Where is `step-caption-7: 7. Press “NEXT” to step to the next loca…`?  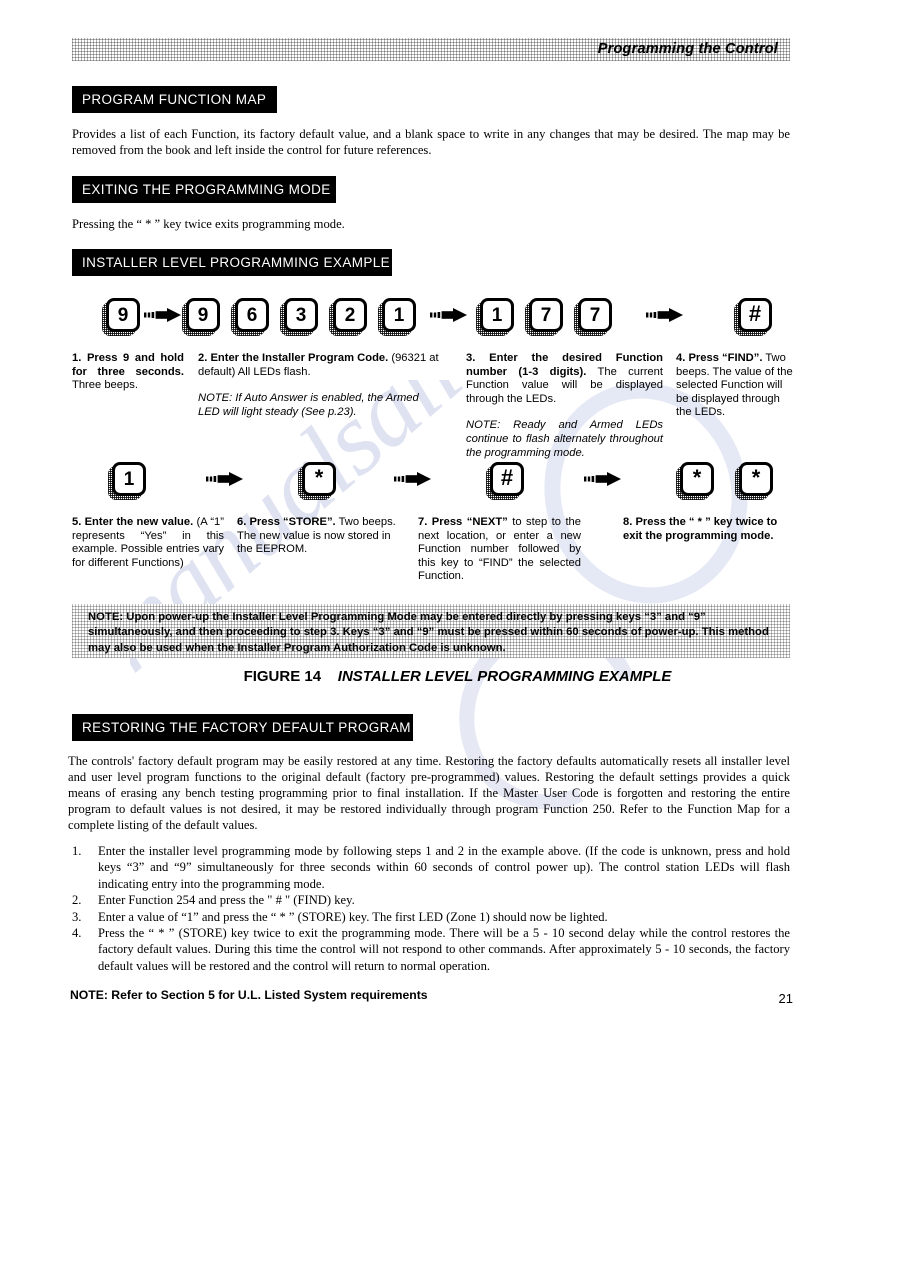
step-caption-7: 7. Press “NEXT” to step to the next loca… is located at coordinates (499, 550).